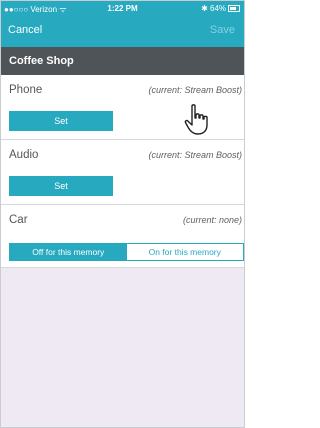 Image resolution: width=320 pixels, height=428 pixels. I want to click on status-right: ✱ 64%, so click(220, 8).